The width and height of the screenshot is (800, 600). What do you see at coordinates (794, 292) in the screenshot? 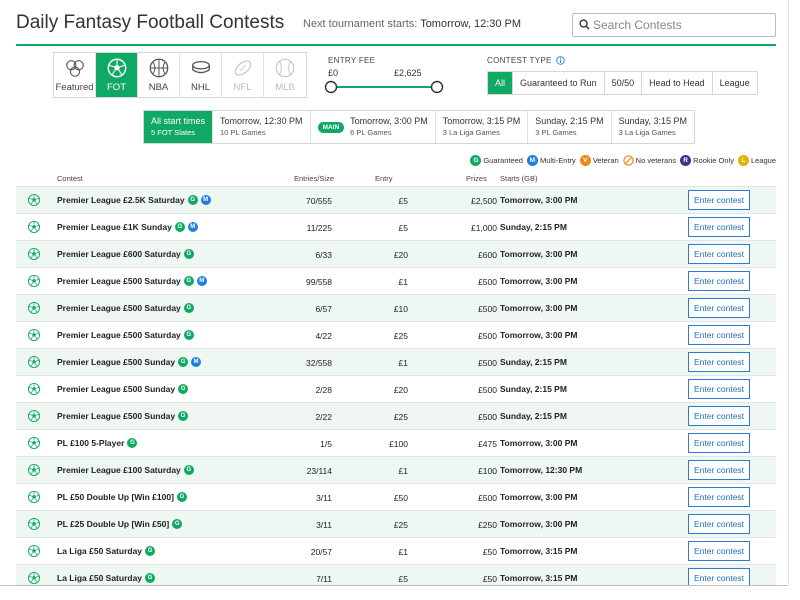
I see `vertical-scrollbar` at bounding box center [794, 292].